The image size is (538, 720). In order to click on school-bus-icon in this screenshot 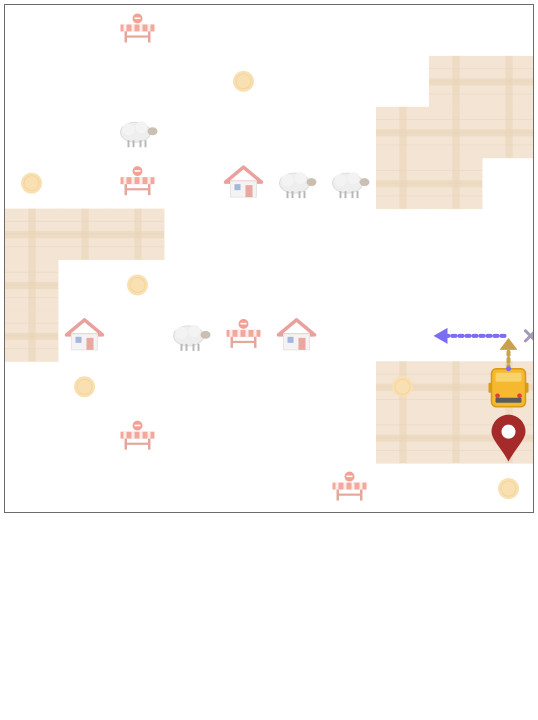, I will do `click(508, 387)`.